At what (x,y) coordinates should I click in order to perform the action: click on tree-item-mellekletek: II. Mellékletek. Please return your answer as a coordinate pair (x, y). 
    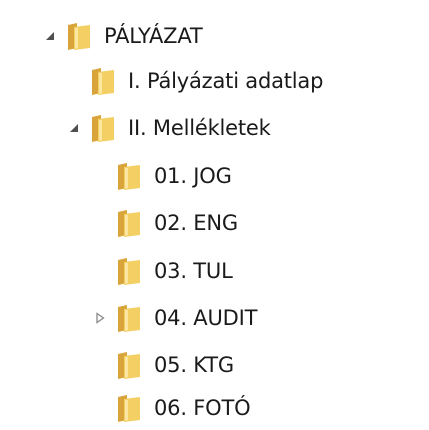
    Looking at the image, I should click on (168, 128).